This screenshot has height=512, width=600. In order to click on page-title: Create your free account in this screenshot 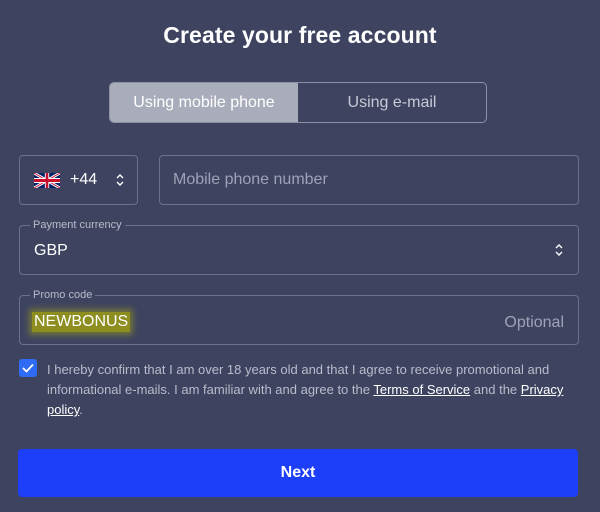, I will do `click(300, 35)`.